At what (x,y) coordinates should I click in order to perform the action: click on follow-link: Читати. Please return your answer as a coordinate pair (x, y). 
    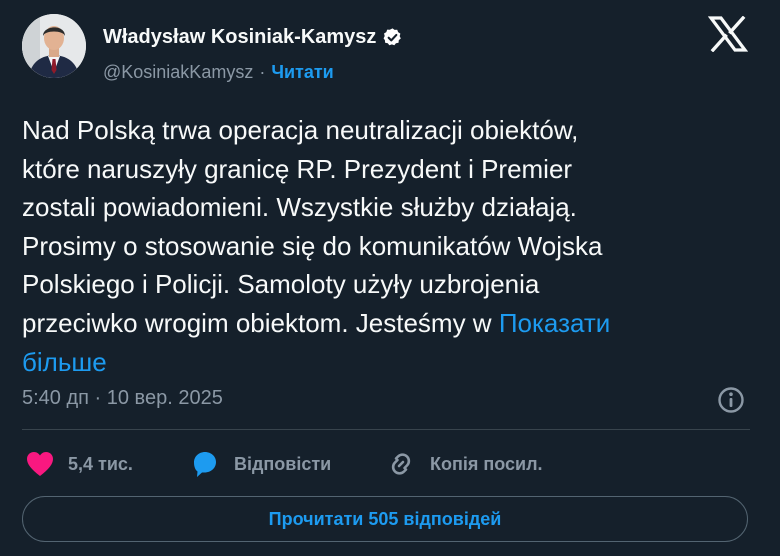
    Looking at the image, I should click on (302, 72).